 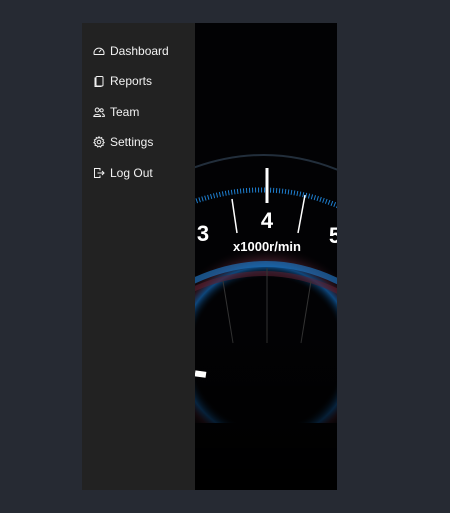 What do you see at coordinates (99, 173) in the screenshot?
I see `log-out-icon` at bounding box center [99, 173].